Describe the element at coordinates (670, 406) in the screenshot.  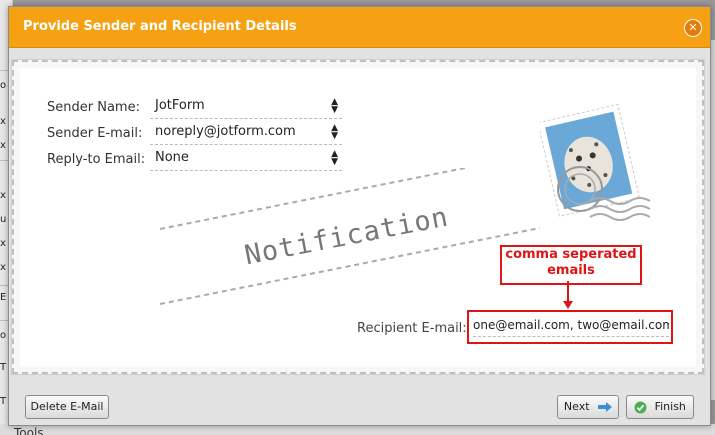
I see `finish-label: Finish` at that location.